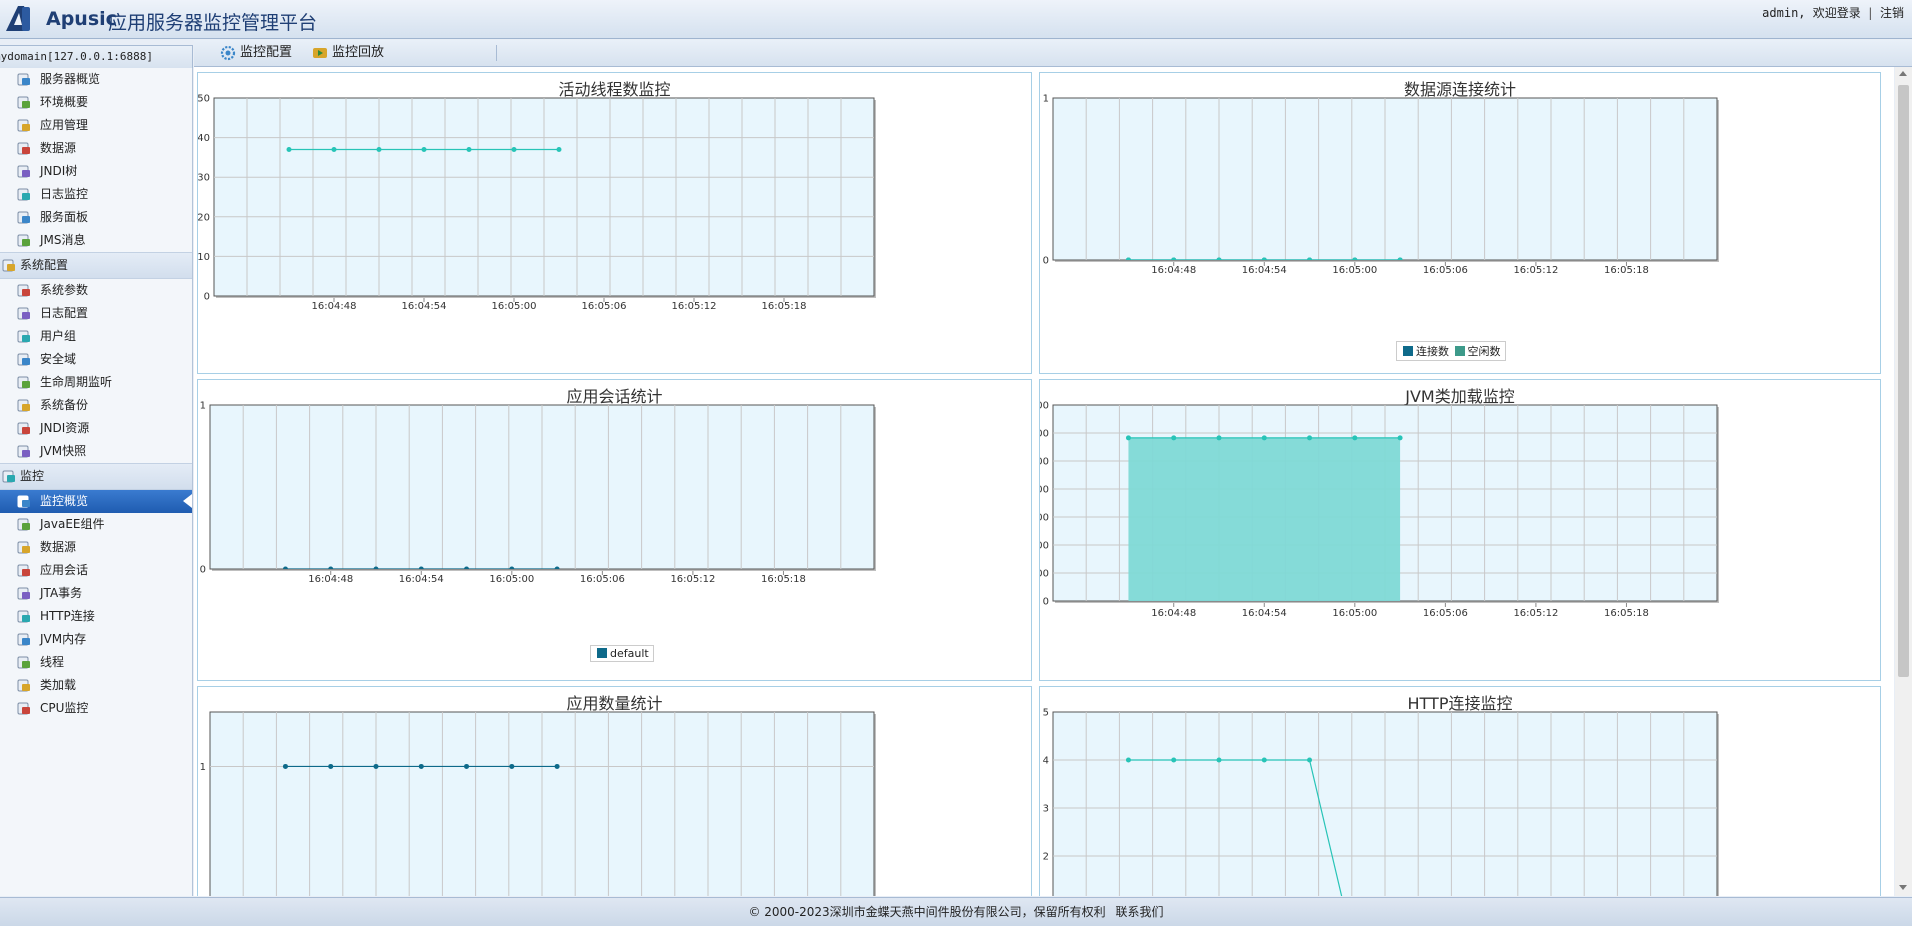 Image resolution: width=1912 pixels, height=926 pixels. What do you see at coordinates (96, 570) in the screenshot?
I see `sidebar-item-session: 应用会话` at bounding box center [96, 570].